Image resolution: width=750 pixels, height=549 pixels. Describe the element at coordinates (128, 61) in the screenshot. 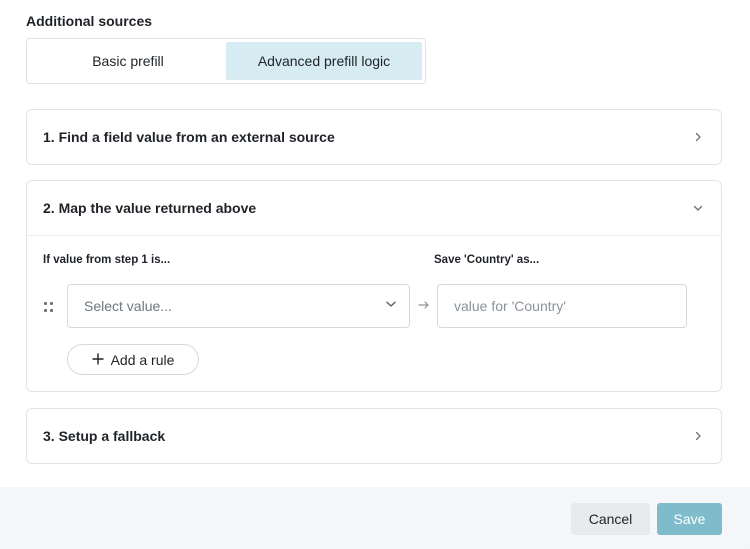

I see `tab-basic-prefill: Basic prefill` at that location.